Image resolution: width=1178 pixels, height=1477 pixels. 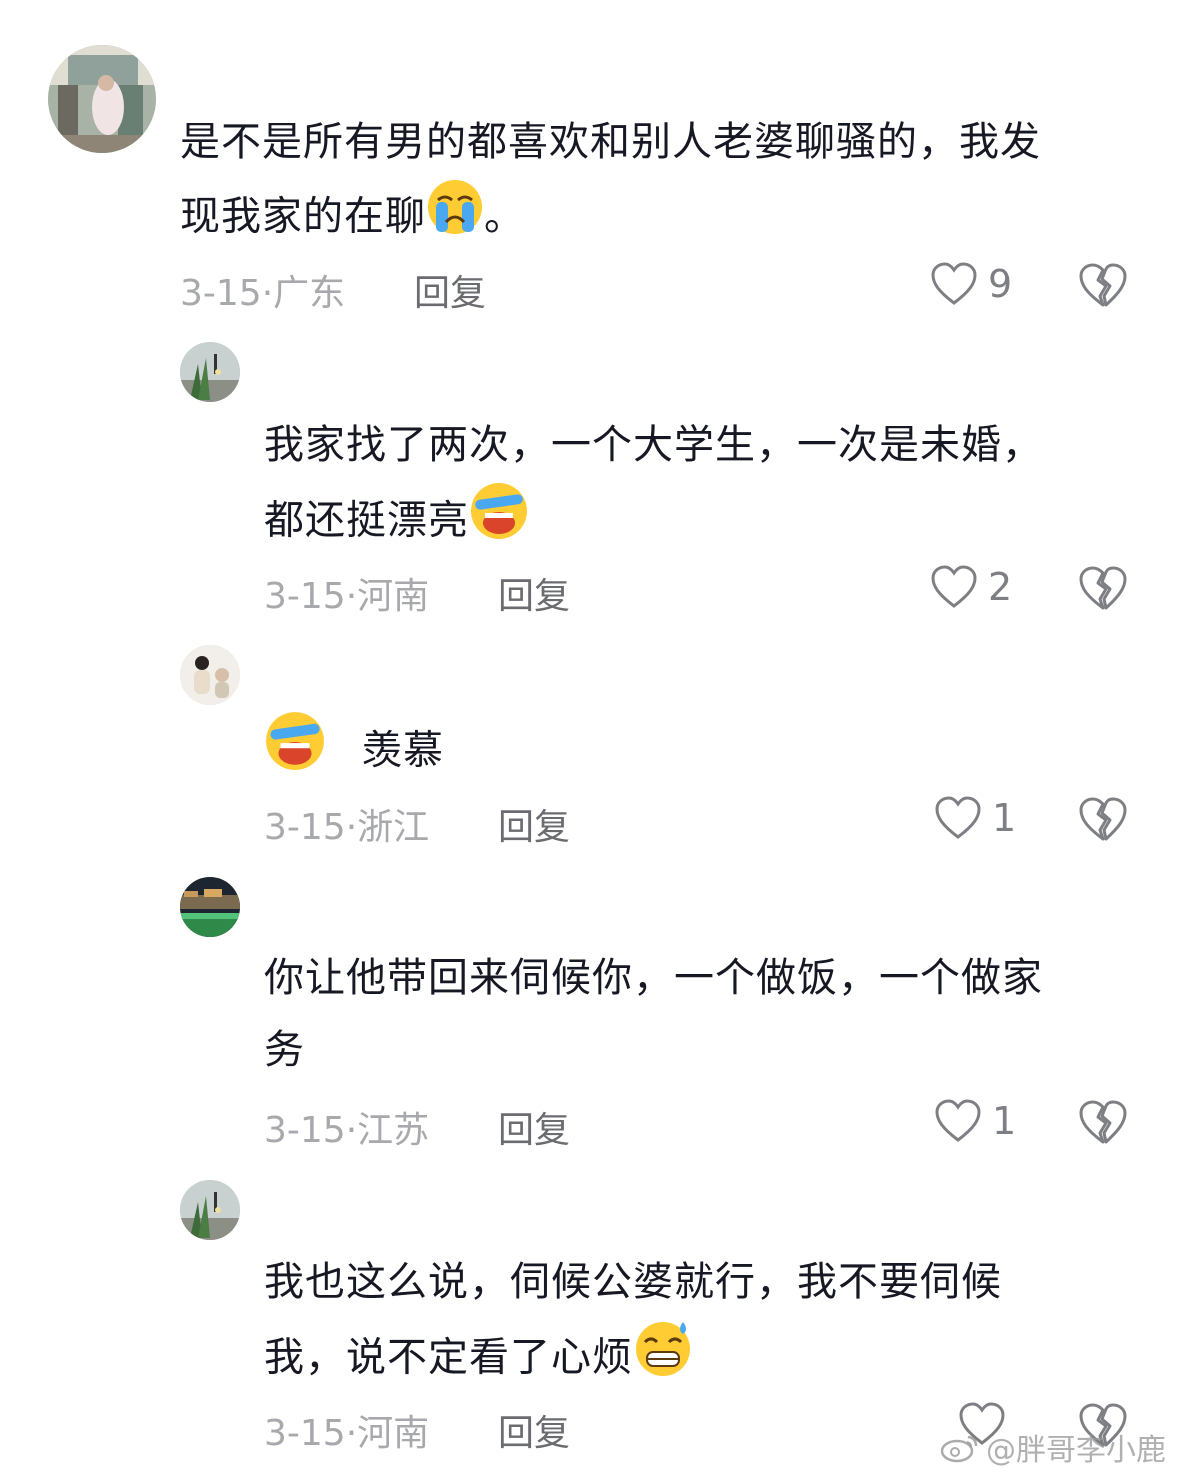 I want to click on comment-line: 我，说不定看了心烦, so click(x=448, y=1357).